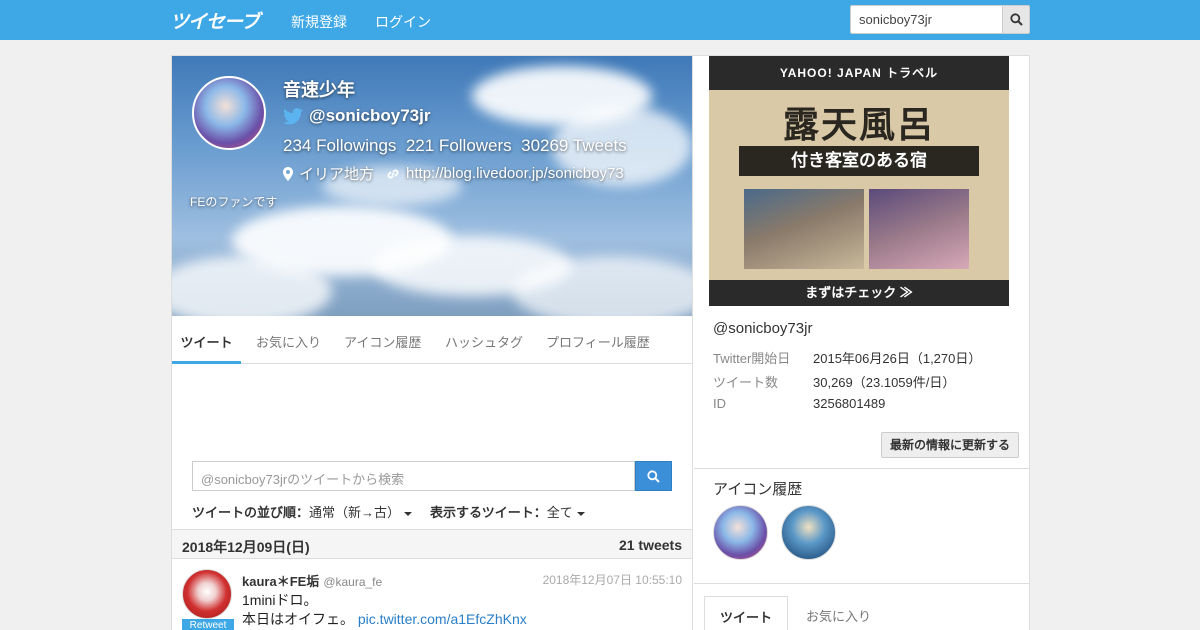 The height and width of the screenshot is (630, 1200). Describe the element at coordinates (559, 512) in the screenshot. I see `tweet-filter-value: 全て` at that location.